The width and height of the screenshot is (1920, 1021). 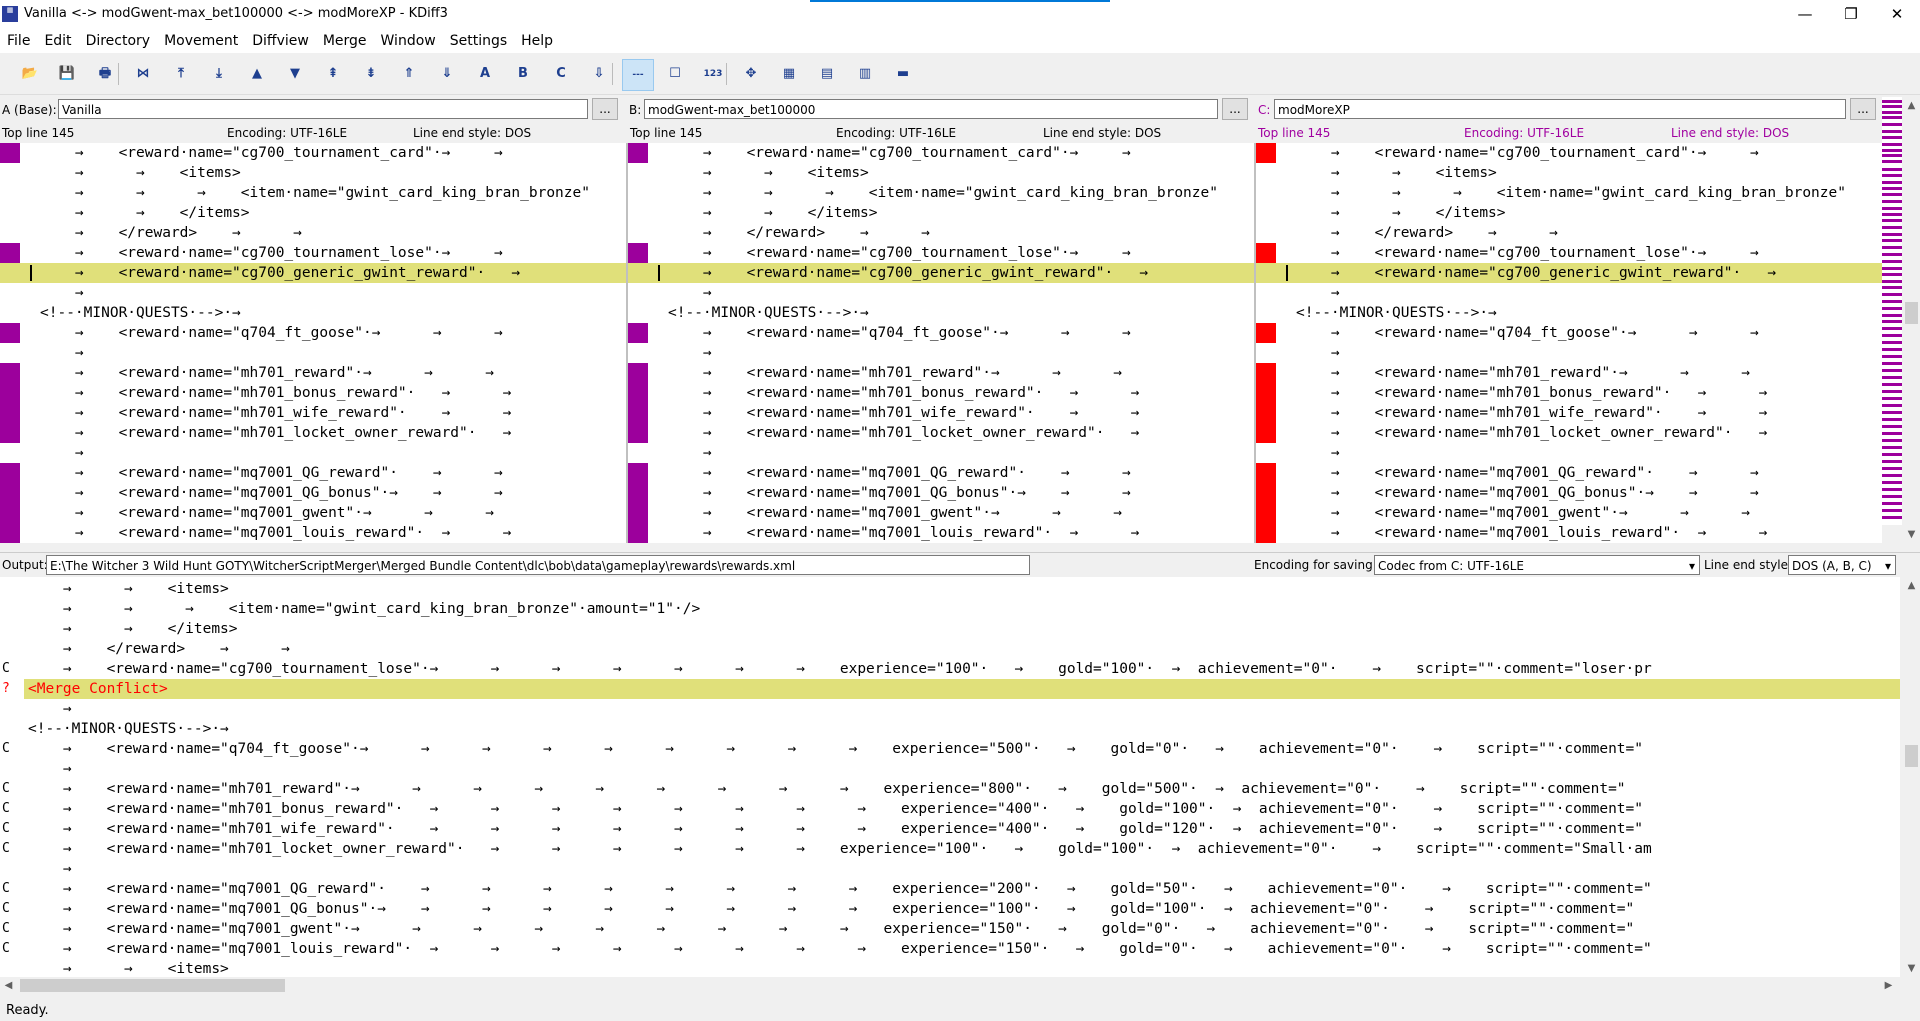 I want to click on show-whitespace-icon: ☐, so click(x=675, y=74).